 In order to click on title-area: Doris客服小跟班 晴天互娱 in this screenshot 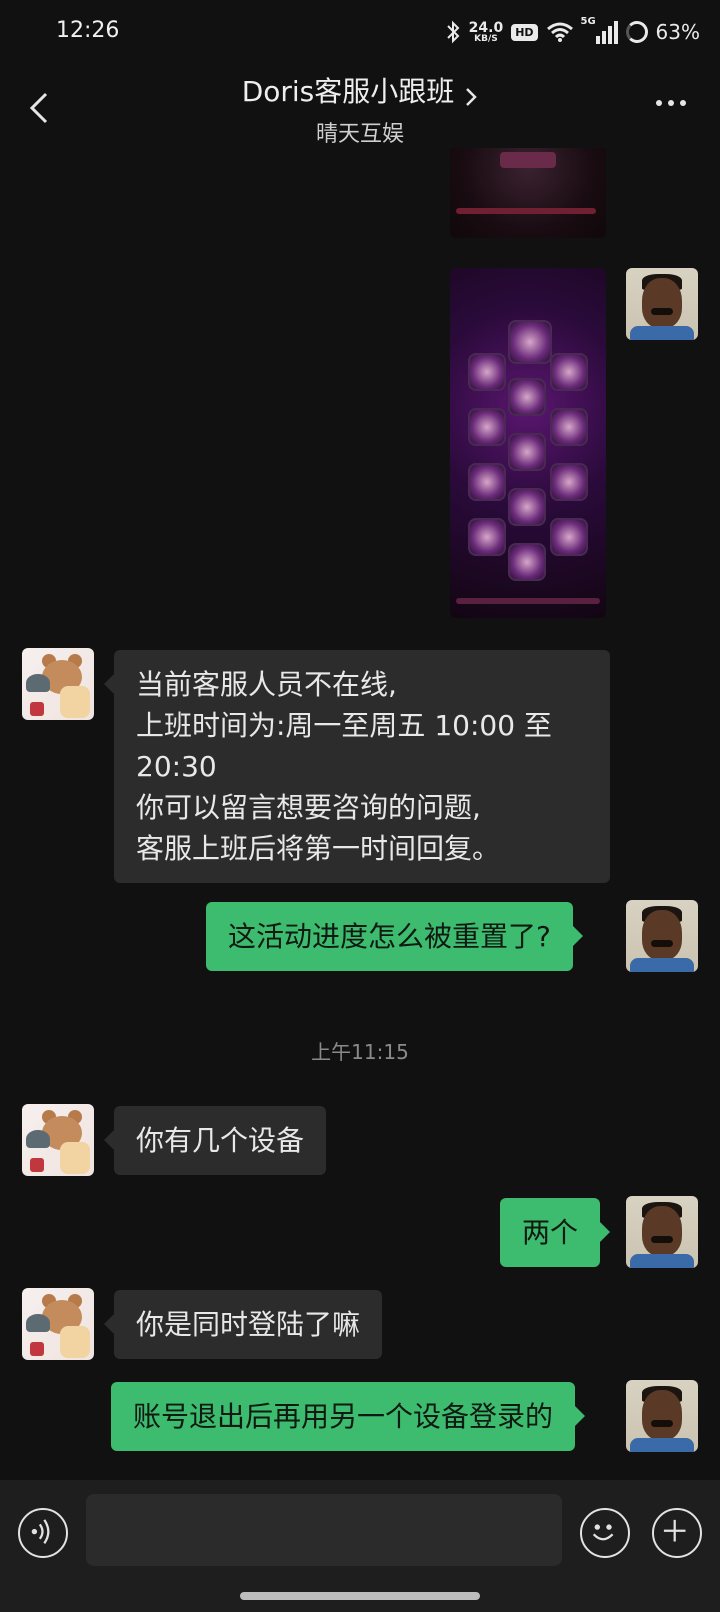, I will do `click(360, 109)`.